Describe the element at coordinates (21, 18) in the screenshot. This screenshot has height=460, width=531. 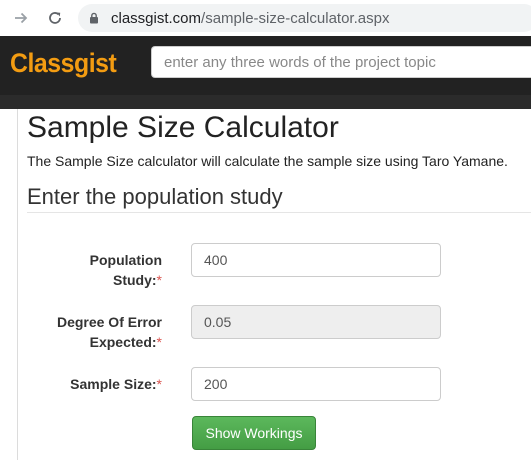
I see `forward-arrow-icon` at that location.